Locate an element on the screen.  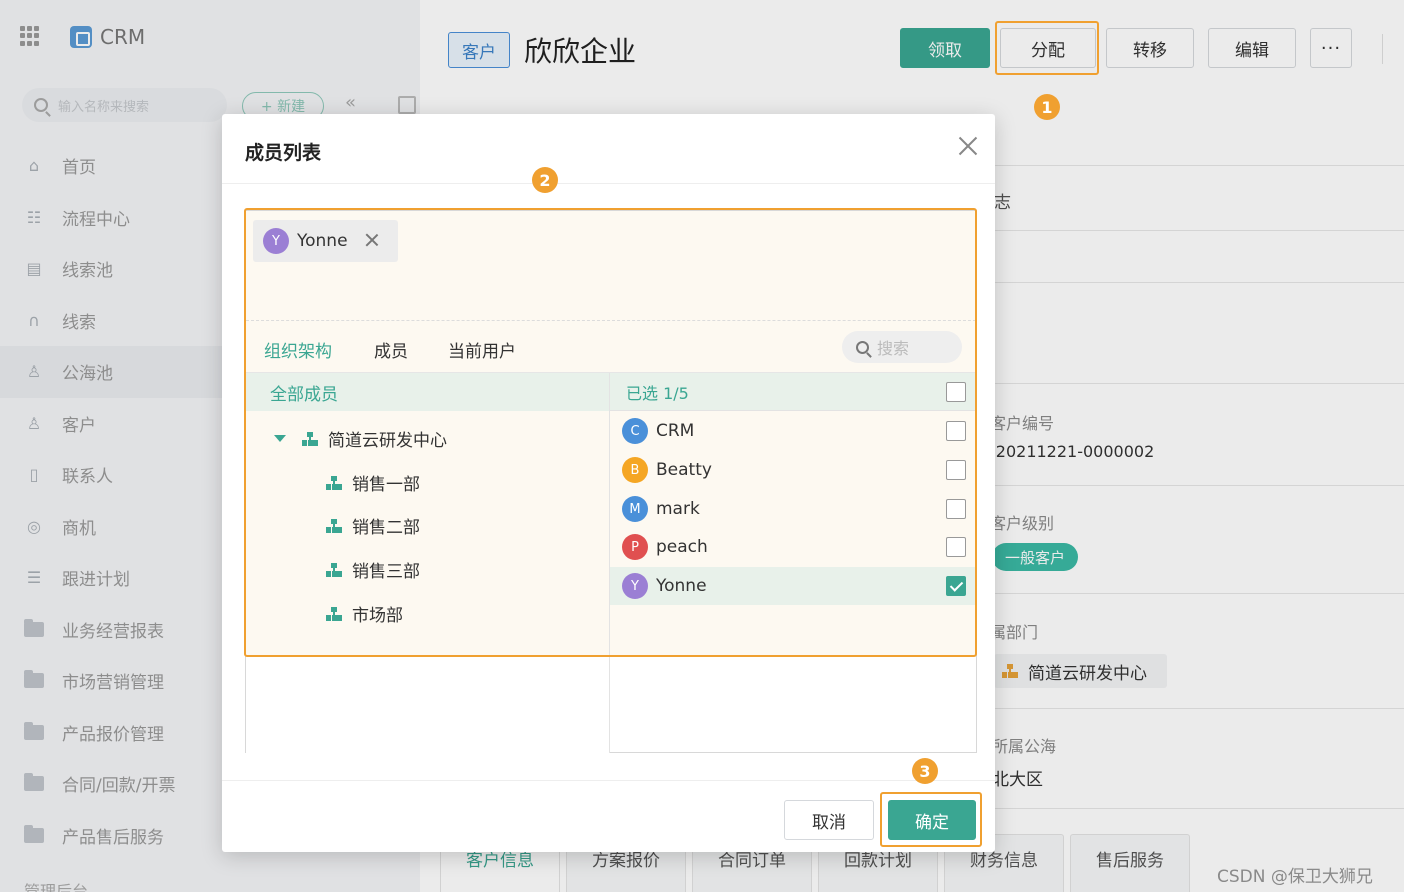
highlight-assign is located at coordinates (1047, 48).